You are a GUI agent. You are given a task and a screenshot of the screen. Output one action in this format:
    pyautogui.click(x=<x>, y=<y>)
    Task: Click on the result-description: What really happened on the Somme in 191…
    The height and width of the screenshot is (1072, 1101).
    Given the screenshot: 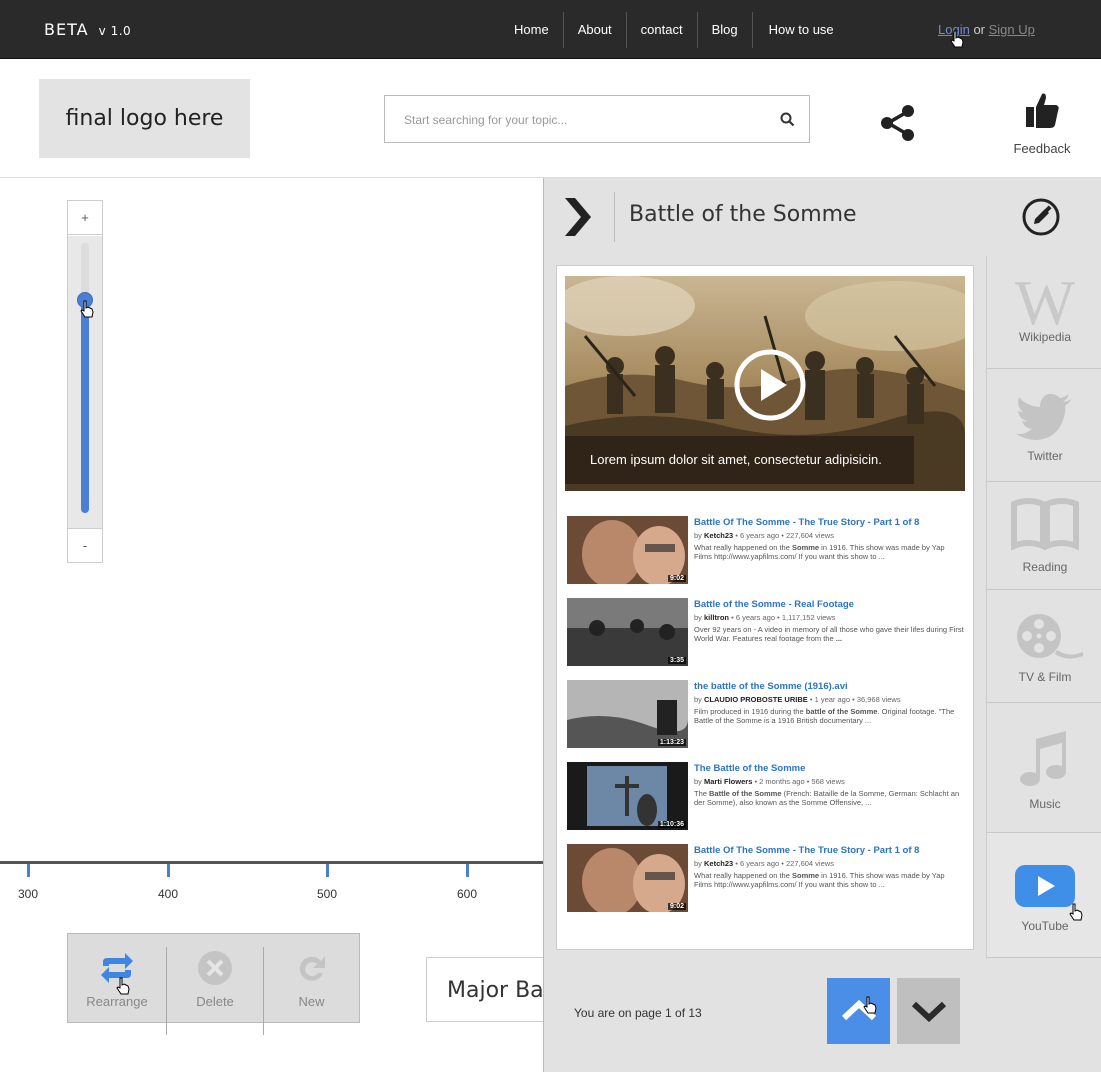 What is the action you would take?
    pyautogui.click(x=829, y=880)
    